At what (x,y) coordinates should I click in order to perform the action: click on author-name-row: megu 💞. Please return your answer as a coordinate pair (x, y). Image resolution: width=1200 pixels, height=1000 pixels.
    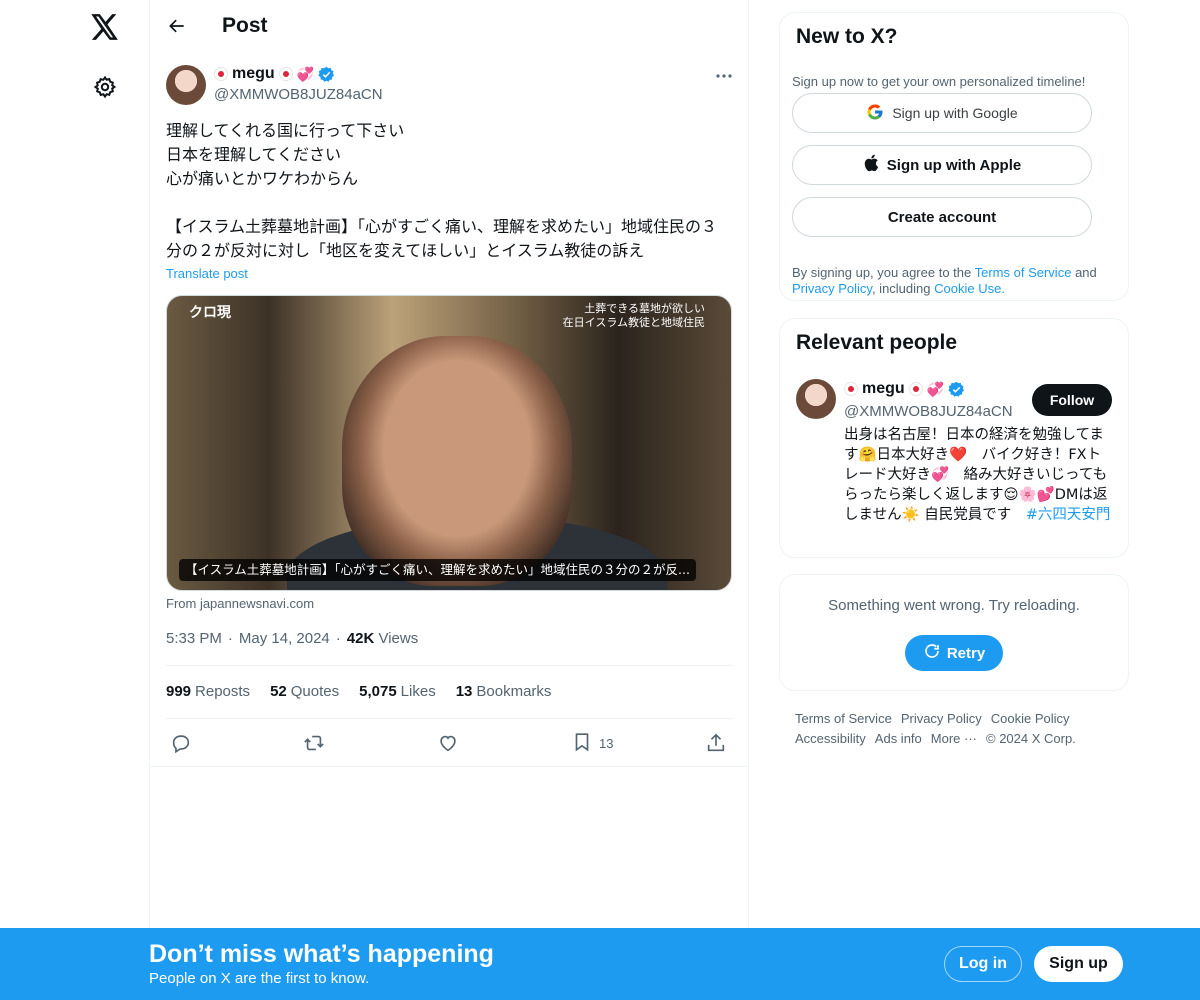
    Looking at the image, I should click on (274, 74).